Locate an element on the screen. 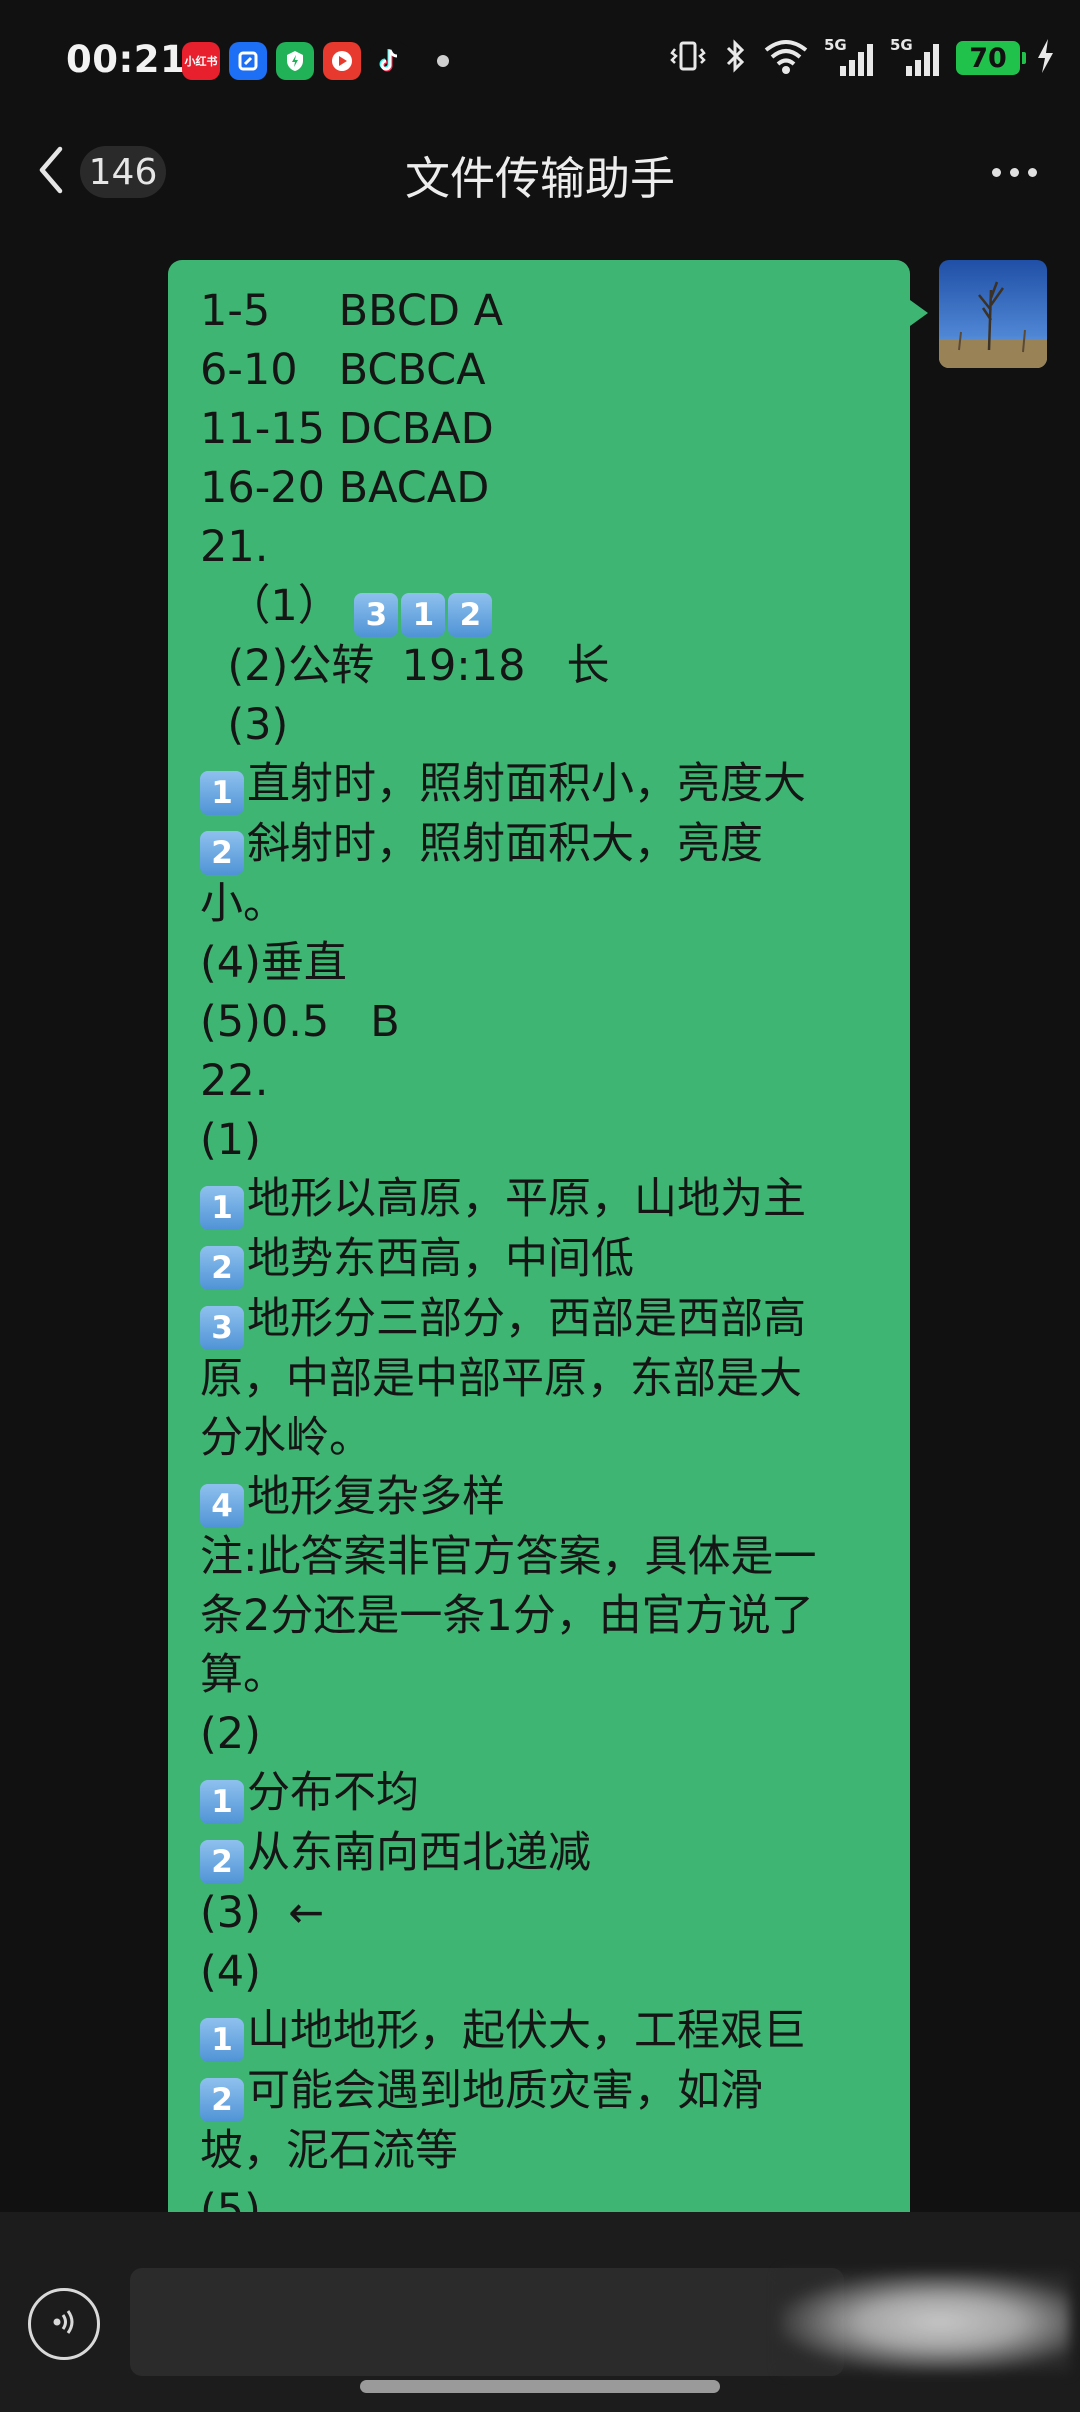  message-line-text: 斜射时，照射面积大，亮度 is located at coordinates (505, 844).